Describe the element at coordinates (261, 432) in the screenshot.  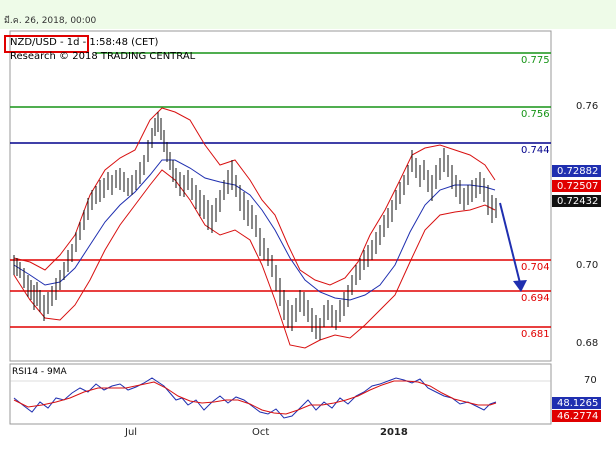
I see `x-tick-oct: Oct` at that location.